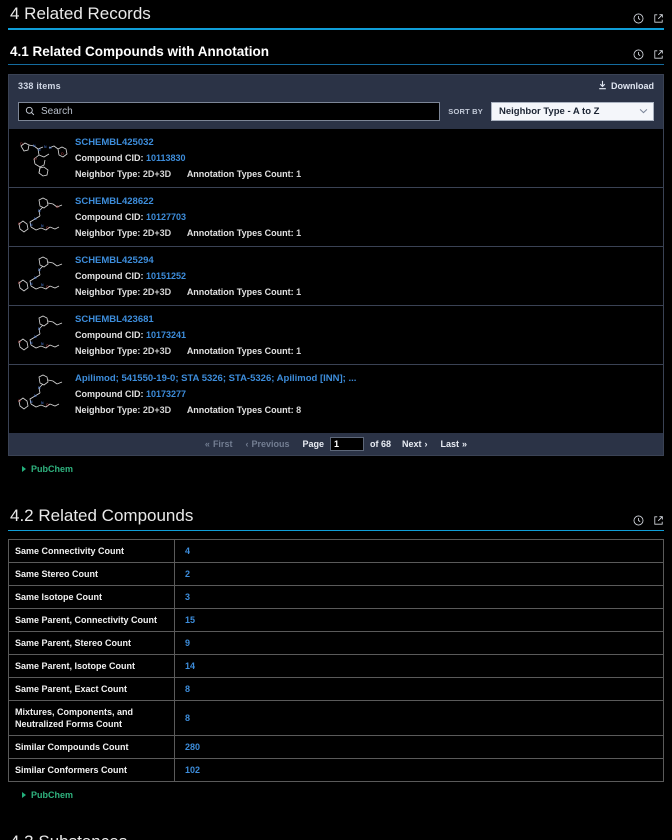 This screenshot has width=672, height=840. What do you see at coordinates (166, 217) in the screenshot?
I see `compound-cid-link: 10127703` at bounding box center [166, 217].